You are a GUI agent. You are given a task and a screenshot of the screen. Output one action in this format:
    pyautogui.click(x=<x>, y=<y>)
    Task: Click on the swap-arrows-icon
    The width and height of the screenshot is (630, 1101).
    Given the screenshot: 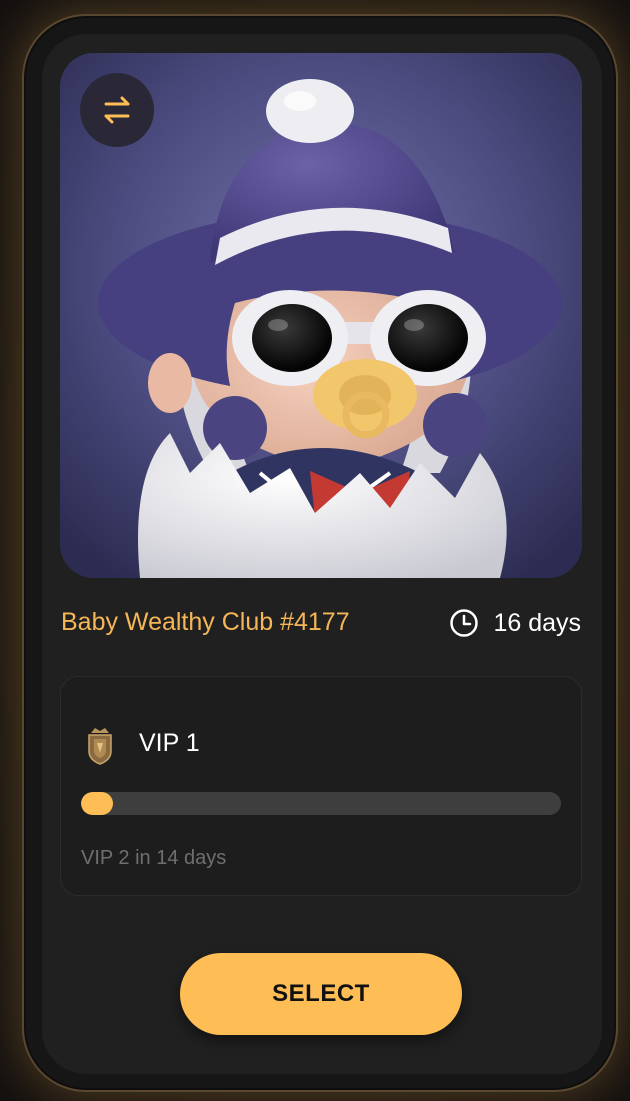 What is the action you would take?
    pyautogui.click(x=117, y=110)
    